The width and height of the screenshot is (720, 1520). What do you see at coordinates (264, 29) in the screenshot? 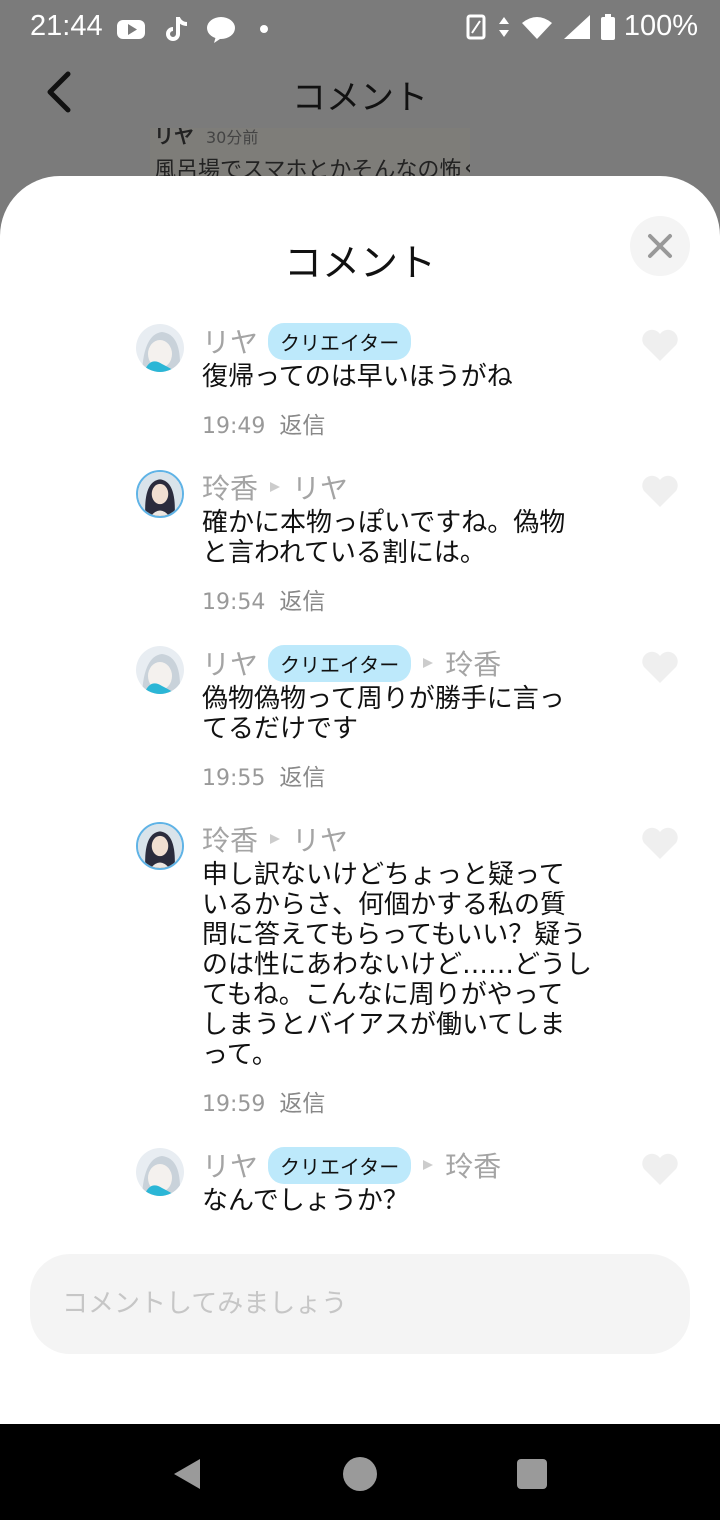
I see `dot-icon` at bounding box center [264, 29].